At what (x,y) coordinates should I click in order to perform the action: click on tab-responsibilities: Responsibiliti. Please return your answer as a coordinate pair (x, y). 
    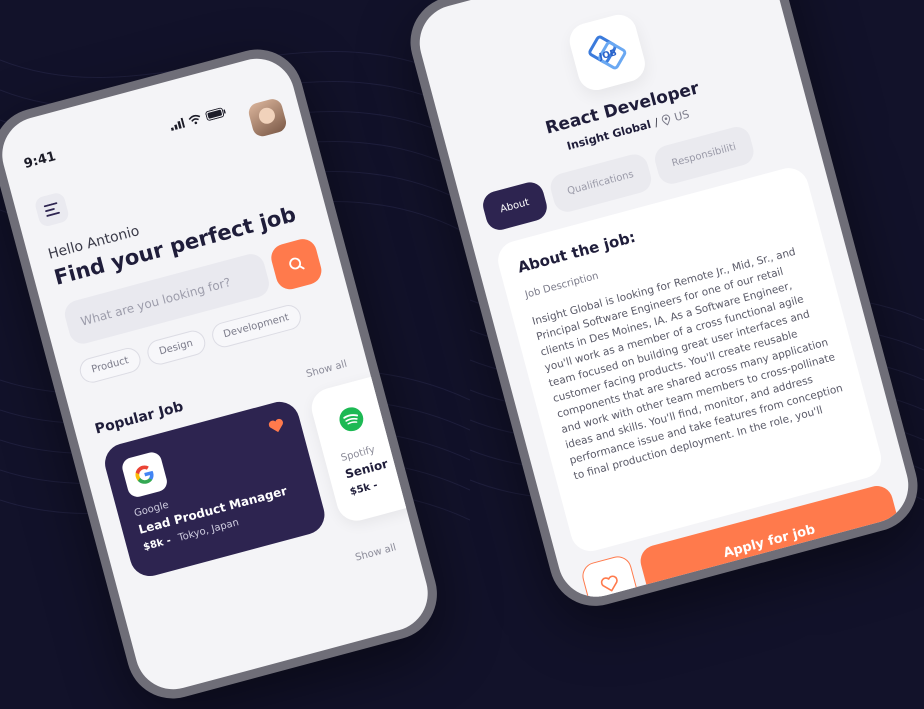
    Looking at the image, I should click on (704, 155).